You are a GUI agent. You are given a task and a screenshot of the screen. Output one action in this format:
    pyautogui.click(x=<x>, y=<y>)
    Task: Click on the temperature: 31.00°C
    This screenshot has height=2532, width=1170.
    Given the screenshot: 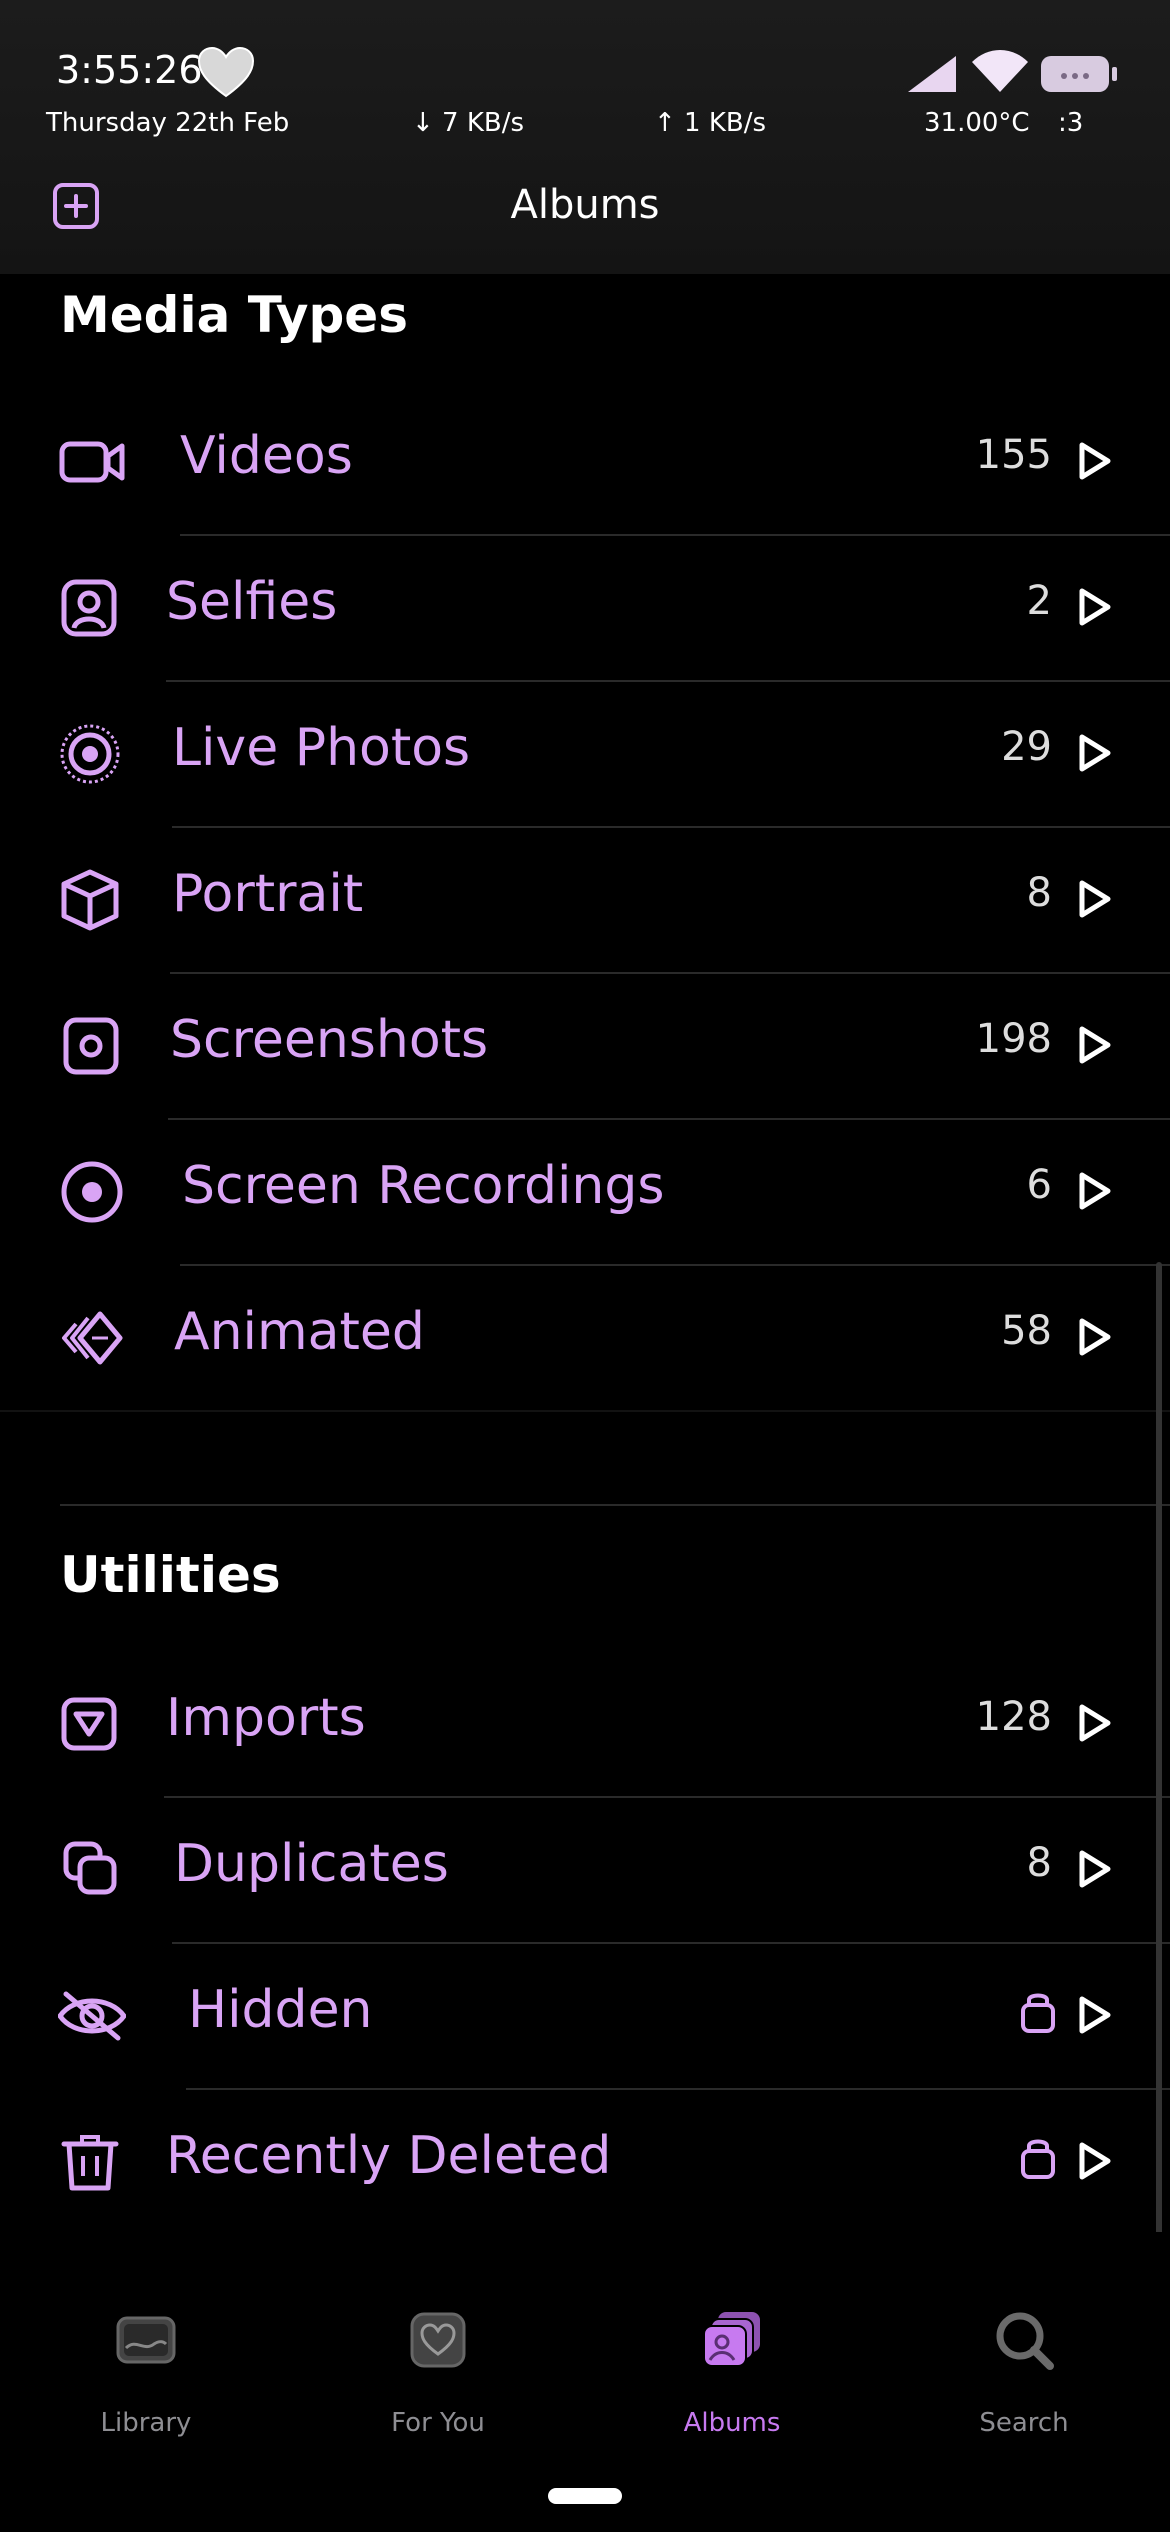 What is the action you would take?
    pyautogui.click(x=977, y=123)
    